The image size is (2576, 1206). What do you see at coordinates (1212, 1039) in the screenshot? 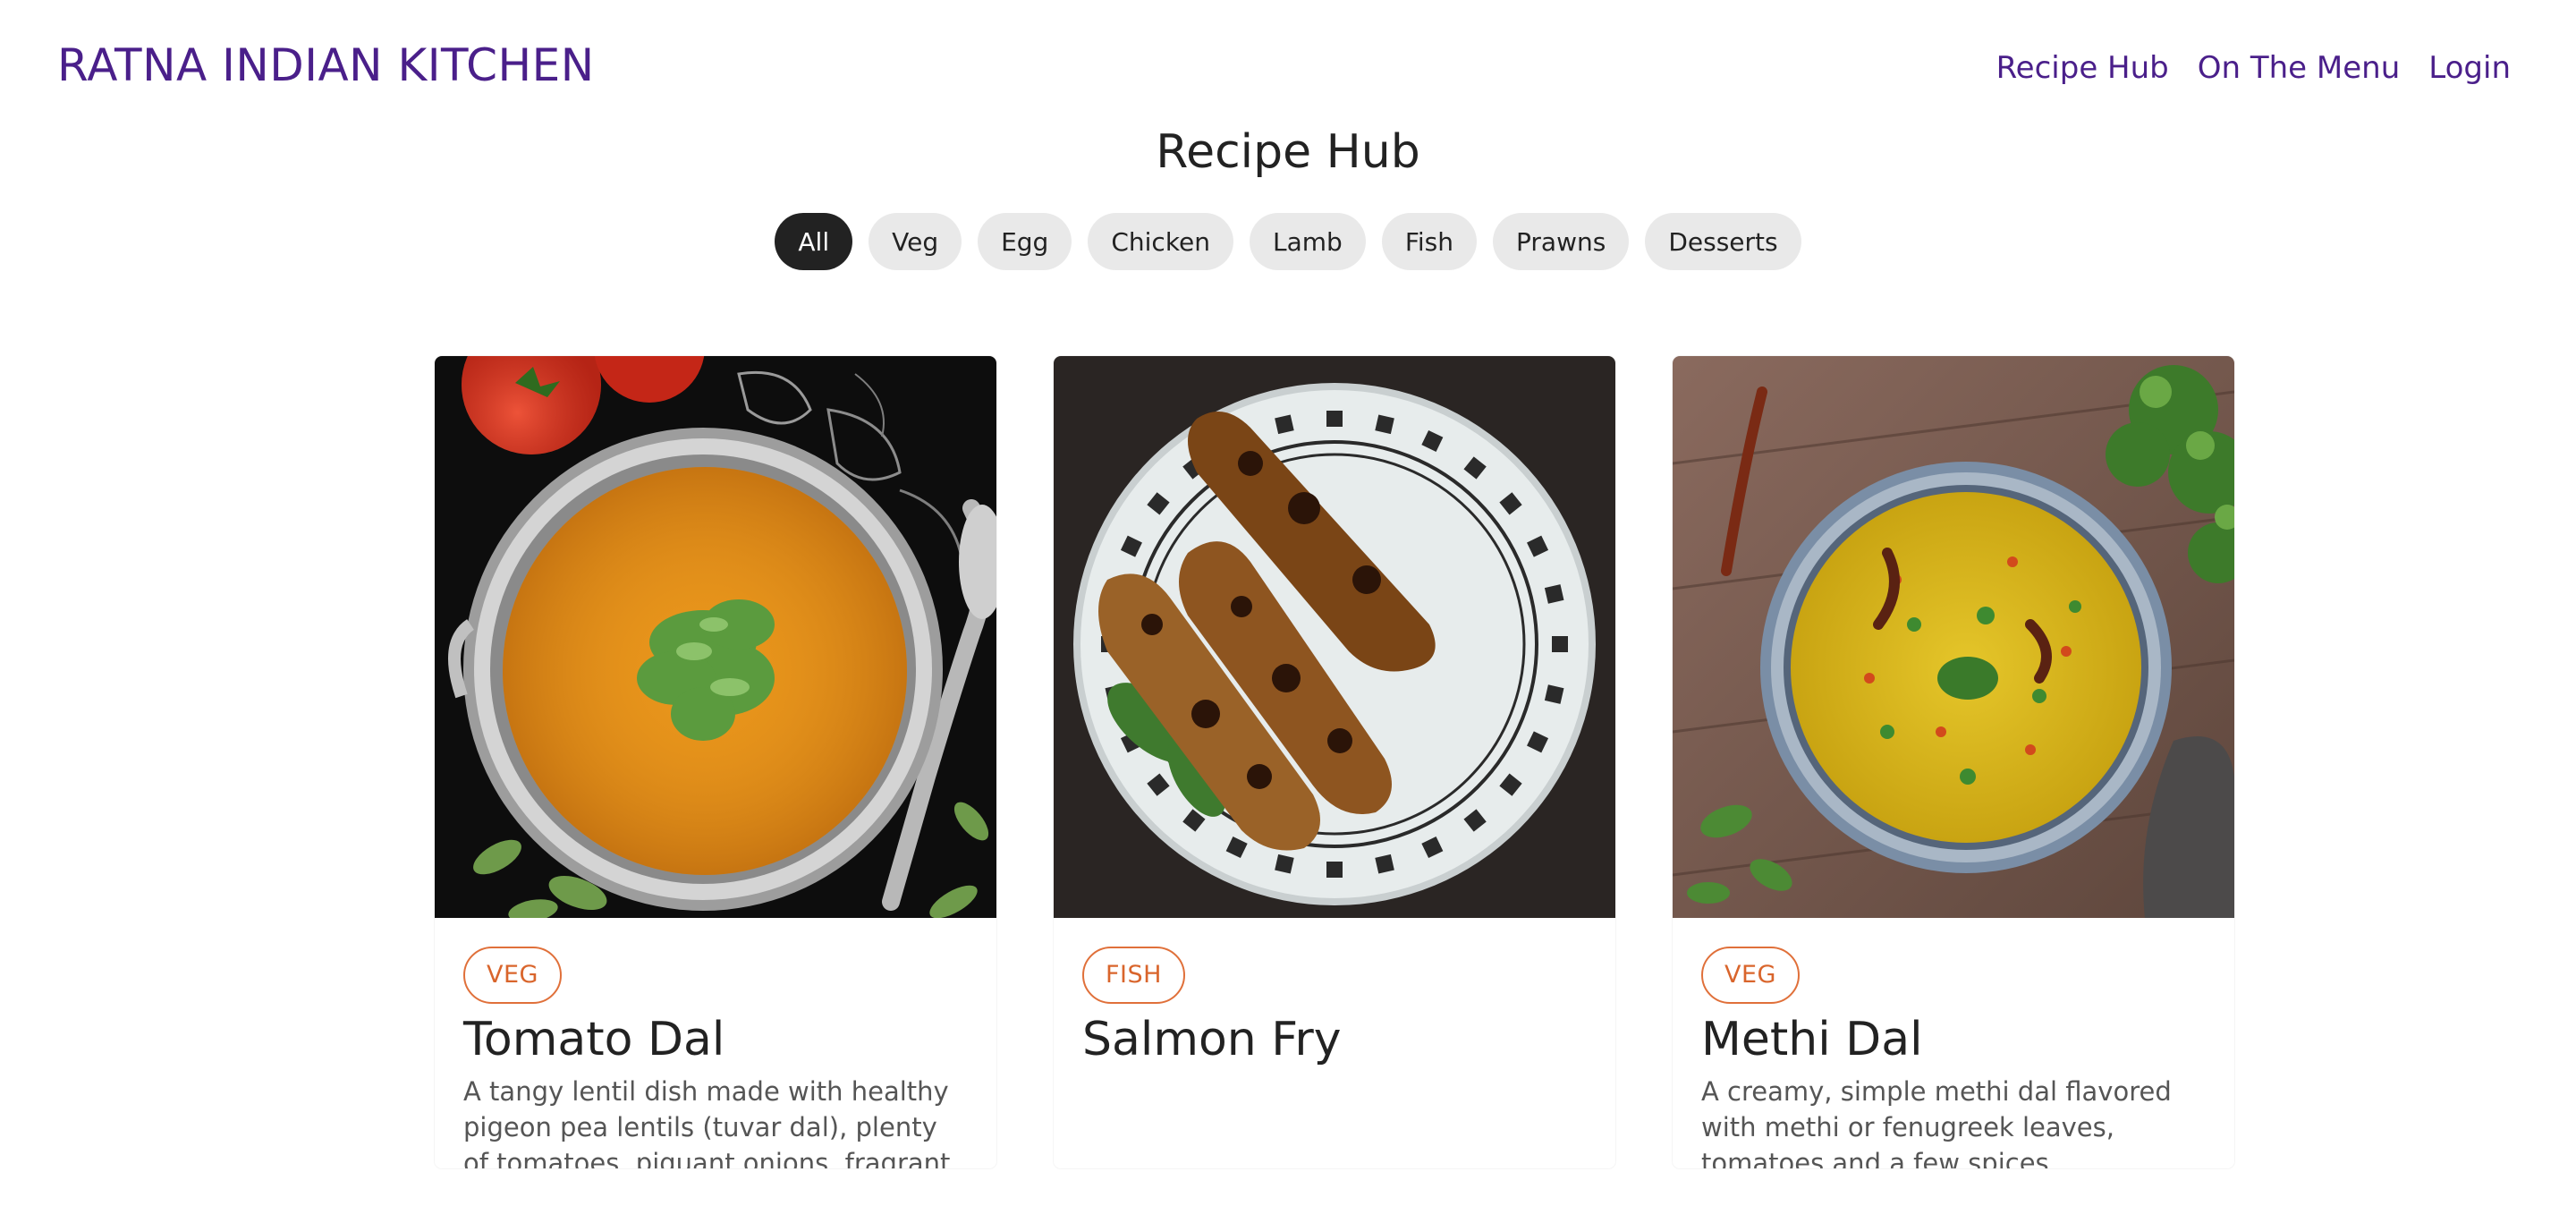
I see `recipe-title: Salmon Fry` at bounding box center [1212, 1039].